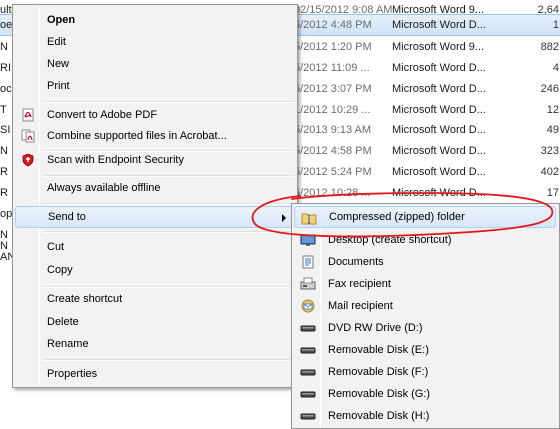 The width and height of the screenshot is (560, 429). Describe the element at coordinates (284, 218) in the screenshot. I see `submenu-arrow-icon` at that location.